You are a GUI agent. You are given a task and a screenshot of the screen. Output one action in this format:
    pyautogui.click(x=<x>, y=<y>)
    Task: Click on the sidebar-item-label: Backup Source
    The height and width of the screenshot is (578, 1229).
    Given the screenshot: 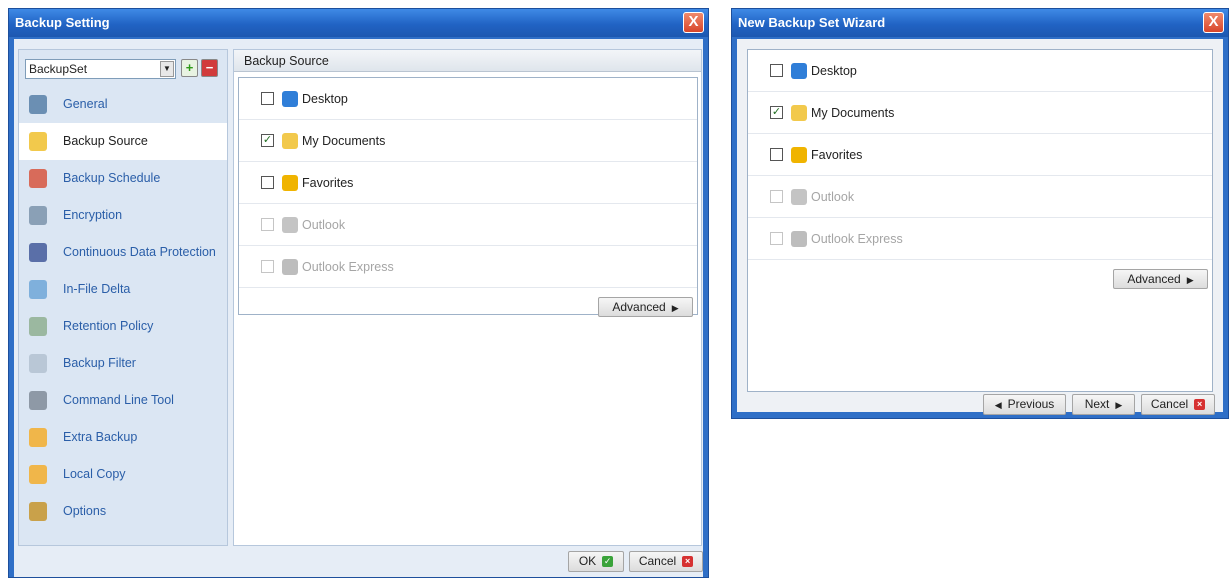 What is the action you would take?
    pyautogui.click(x=105, y=141)
    